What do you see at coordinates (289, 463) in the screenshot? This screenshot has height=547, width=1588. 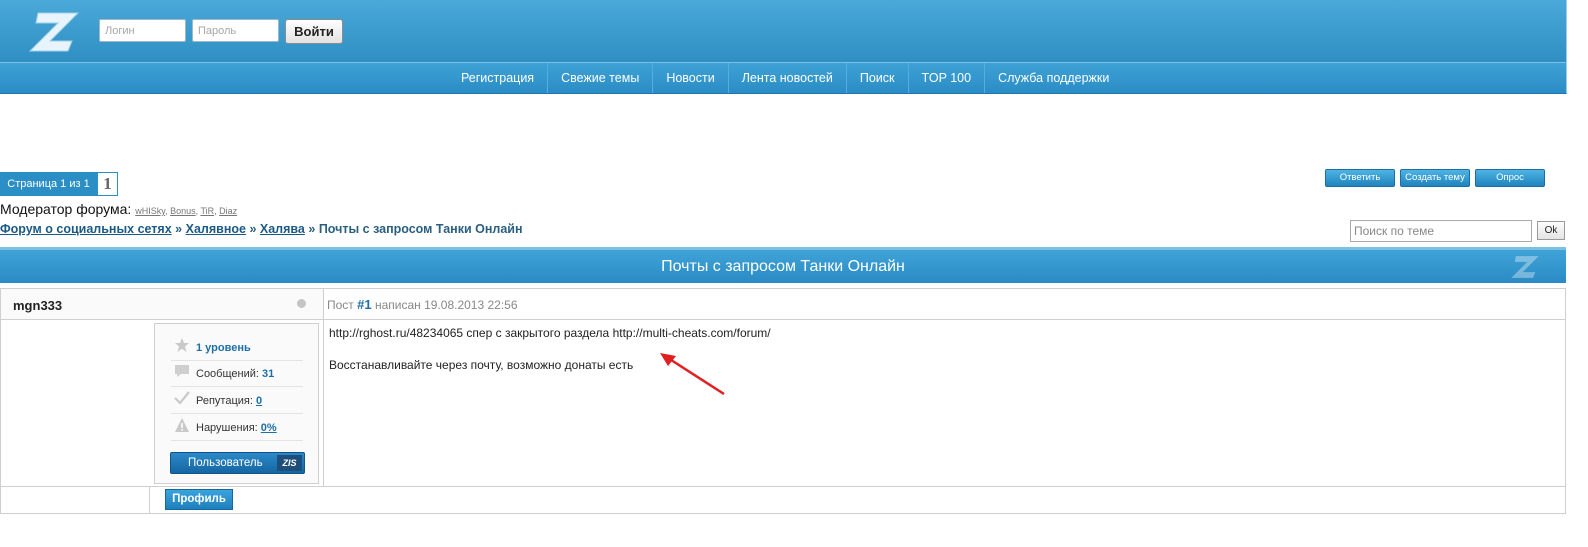 I see `user-role-tag: ZIS` at bounding box center [289, 463].